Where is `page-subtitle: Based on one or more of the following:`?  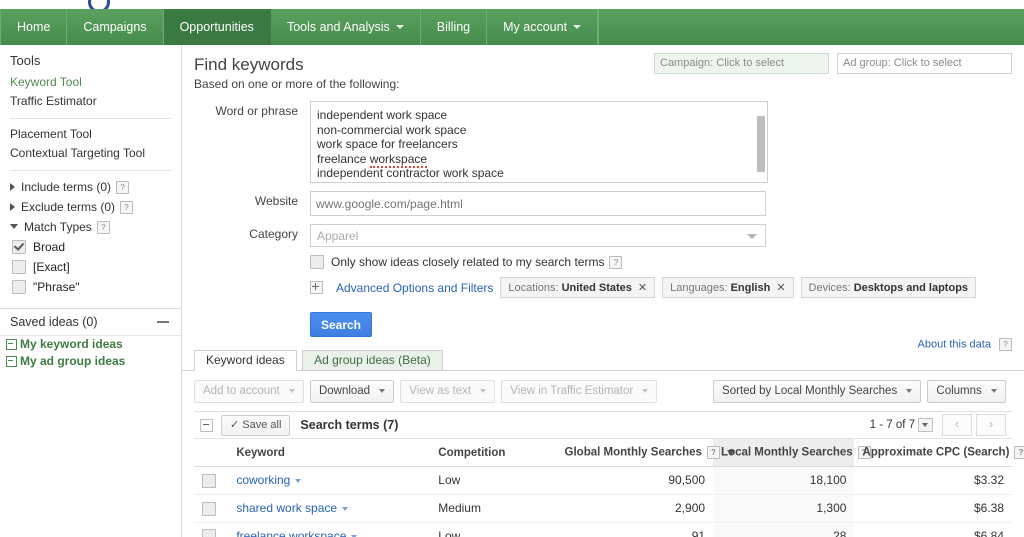
page-subtitle: Based on one or more of the following: is located at coordinates (297, 84).